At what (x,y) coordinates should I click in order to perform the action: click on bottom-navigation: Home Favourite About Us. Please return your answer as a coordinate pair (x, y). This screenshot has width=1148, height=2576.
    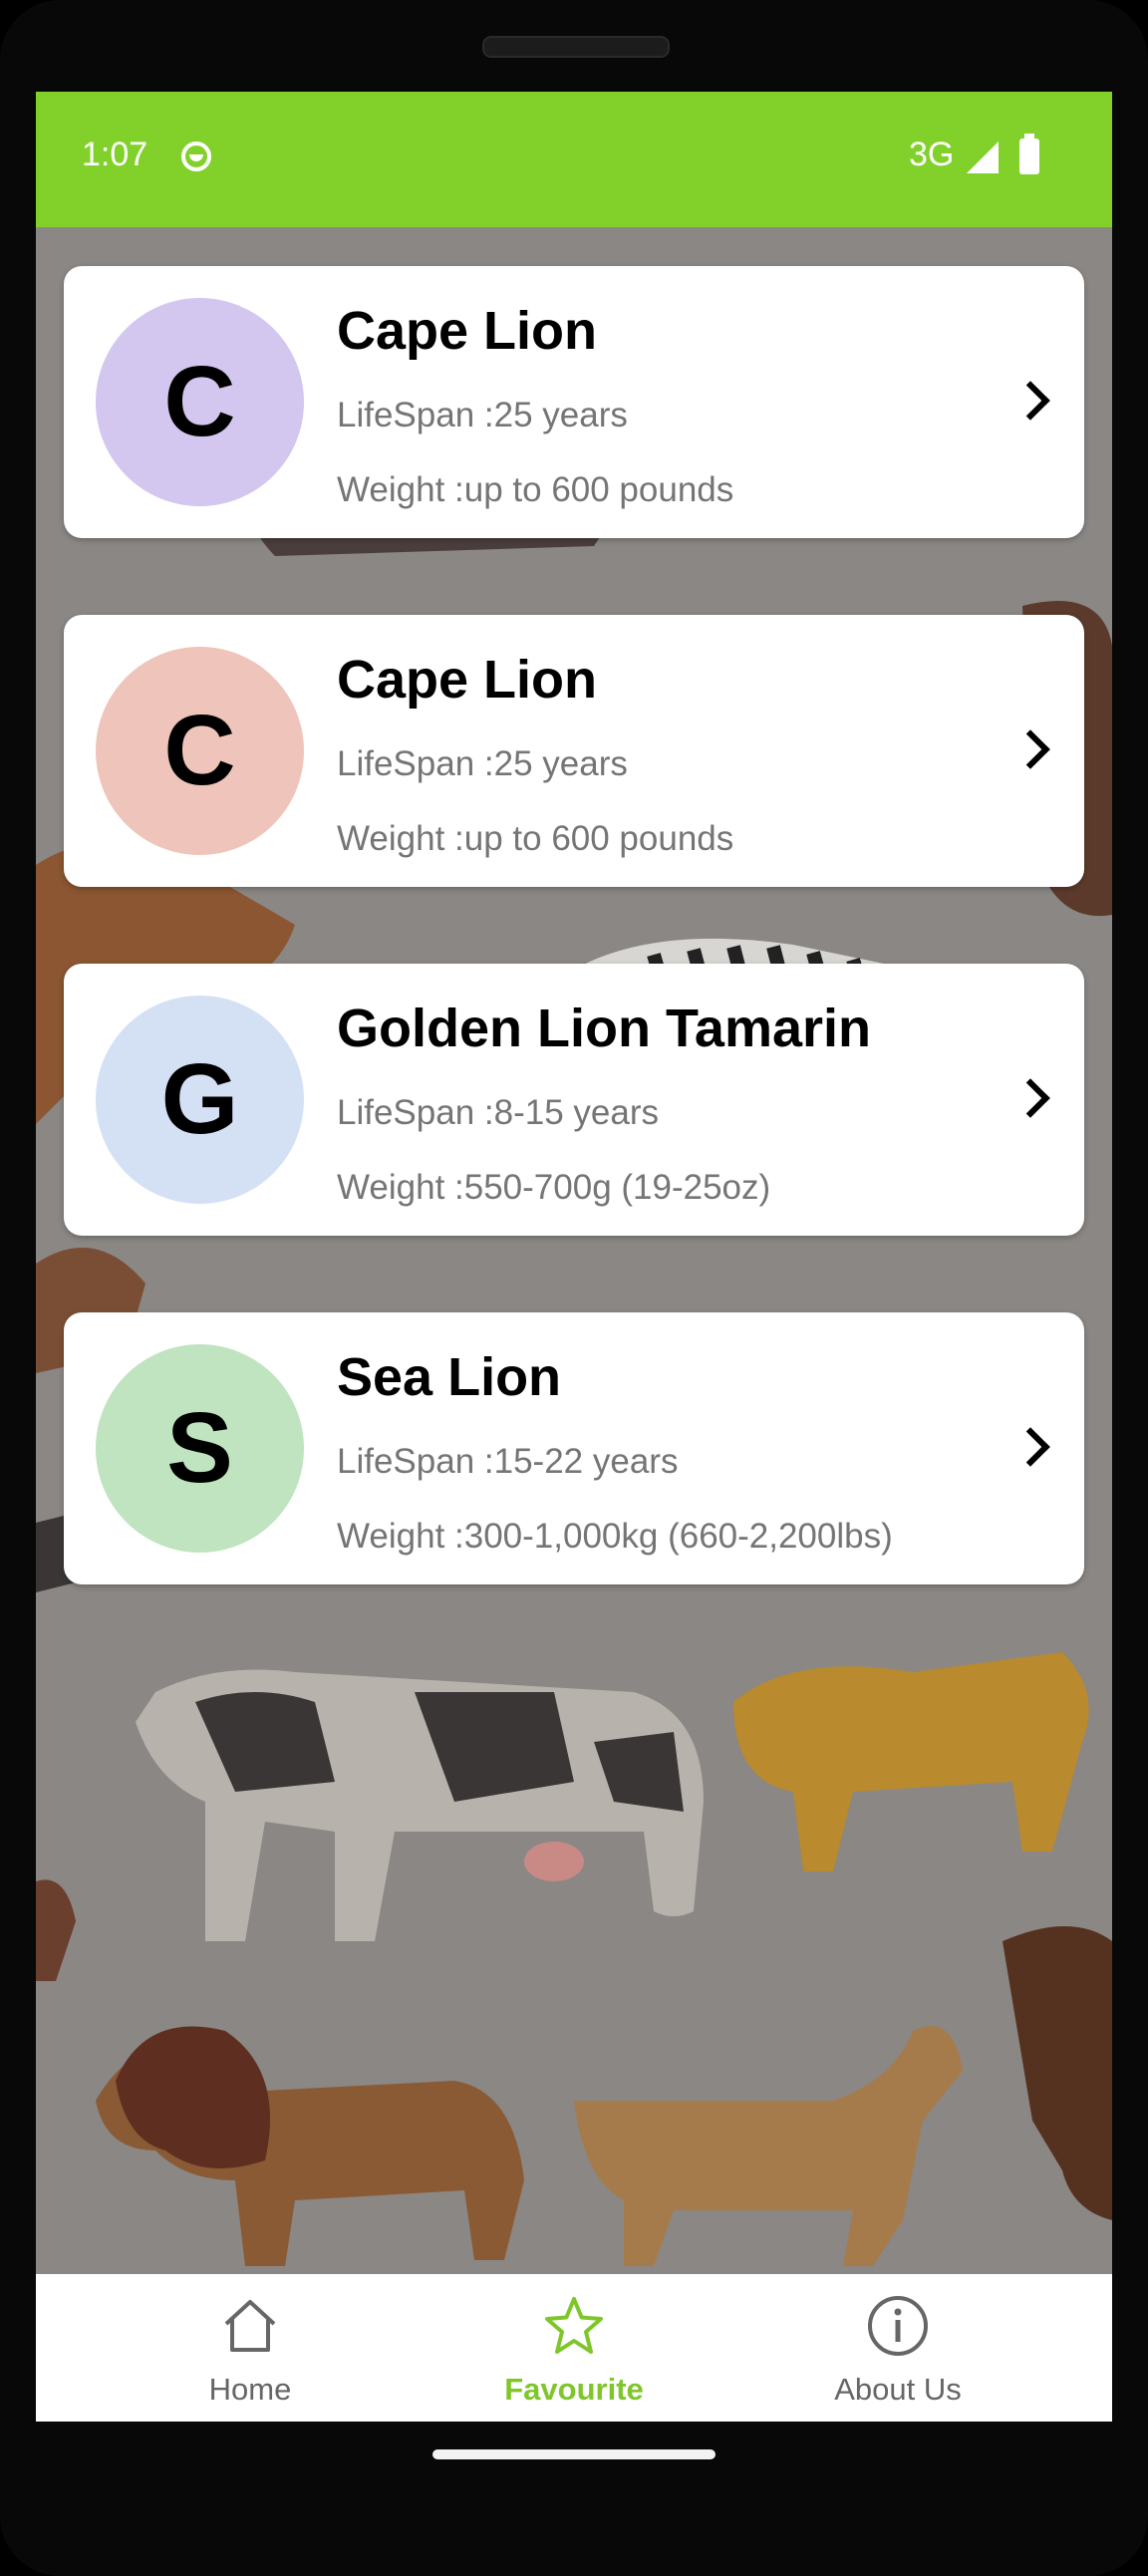
    Looking at the image, I should click on (574, 2348).